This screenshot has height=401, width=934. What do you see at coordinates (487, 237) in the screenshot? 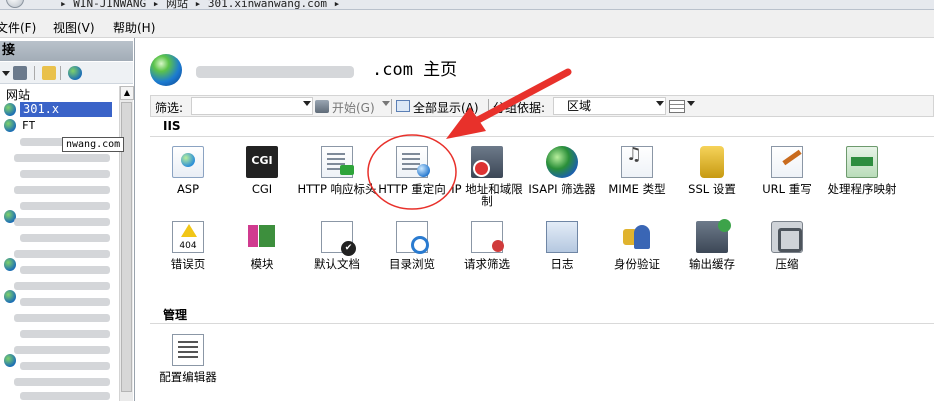
I see `request-filtering-icon` at bounding box center [487, 237].